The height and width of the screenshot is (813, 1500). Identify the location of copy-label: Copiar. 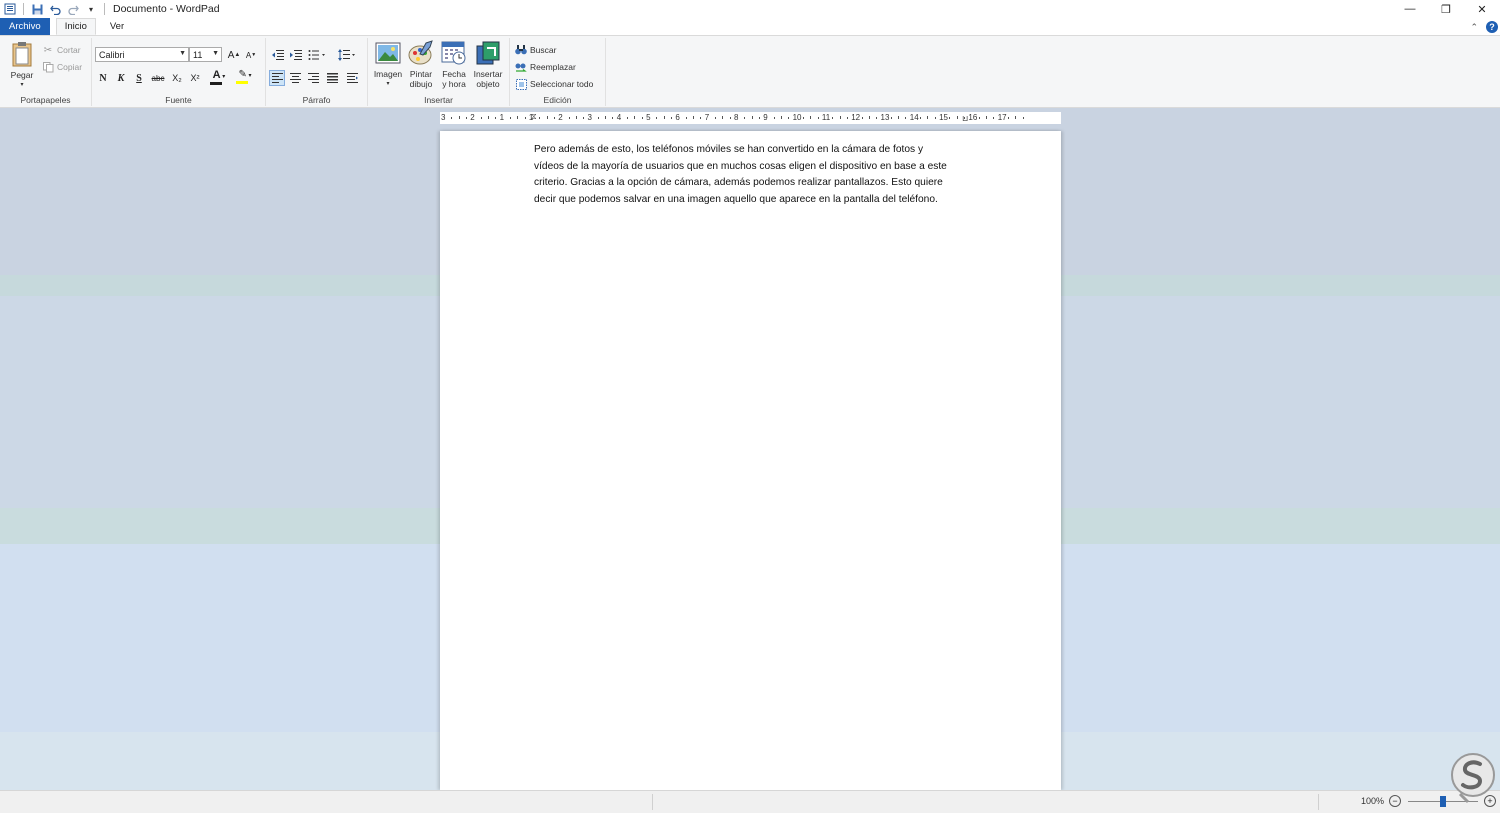
(70, 67).